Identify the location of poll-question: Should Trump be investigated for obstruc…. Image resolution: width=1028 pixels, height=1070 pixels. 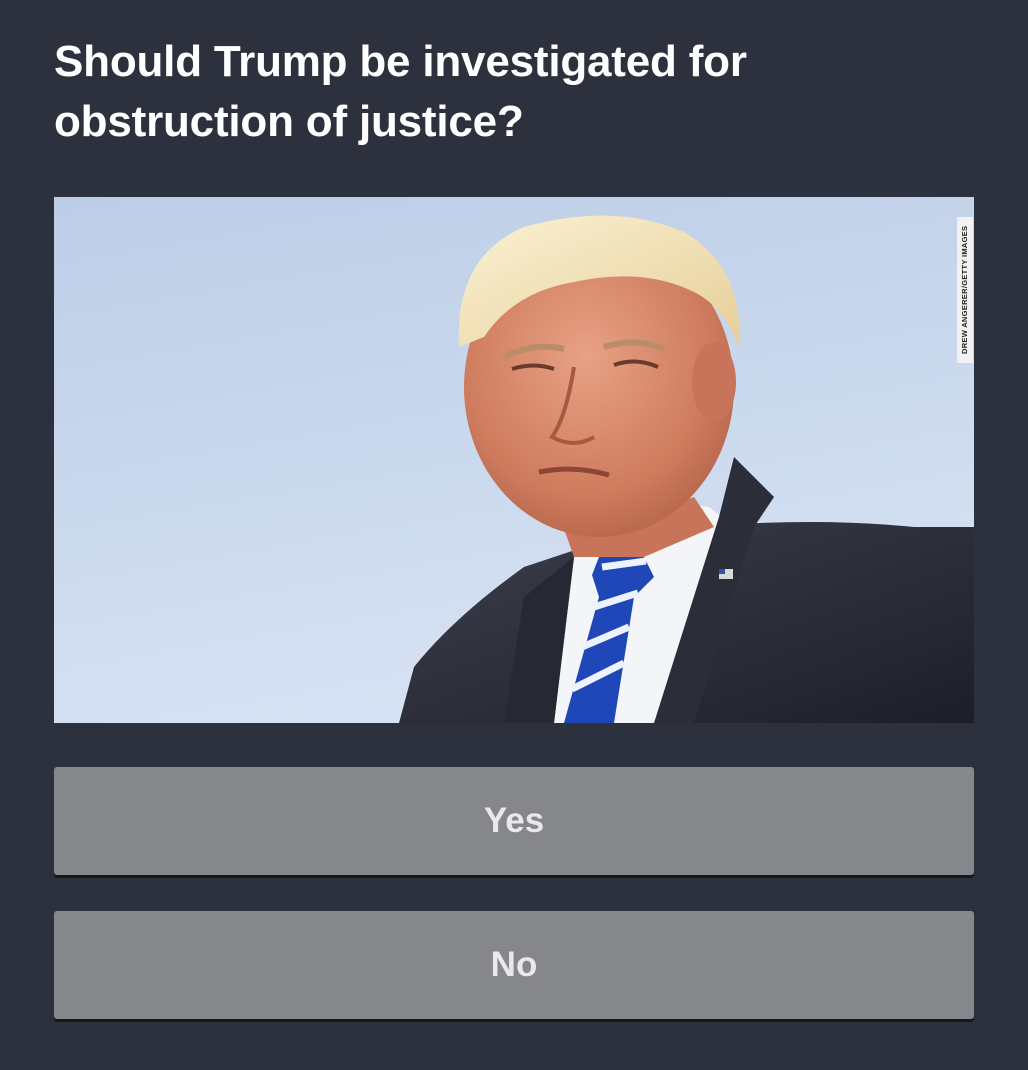
(400, 91).